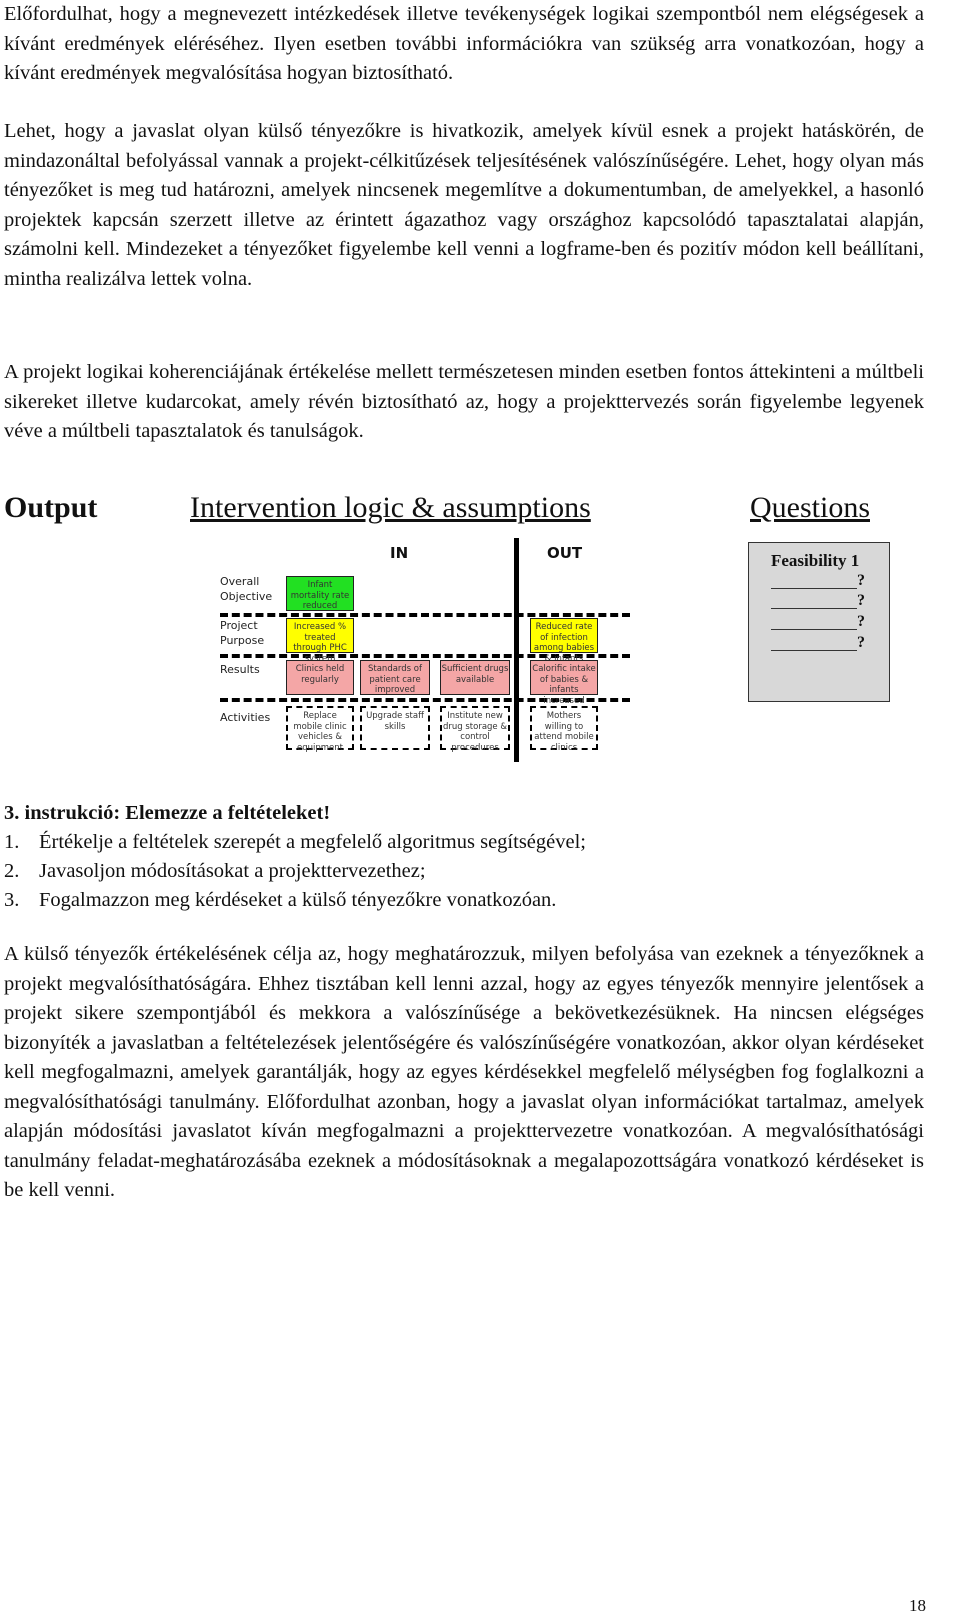  I want to click on figure-logic-heading: Intervention logic & assumptions, so click(390, 507).